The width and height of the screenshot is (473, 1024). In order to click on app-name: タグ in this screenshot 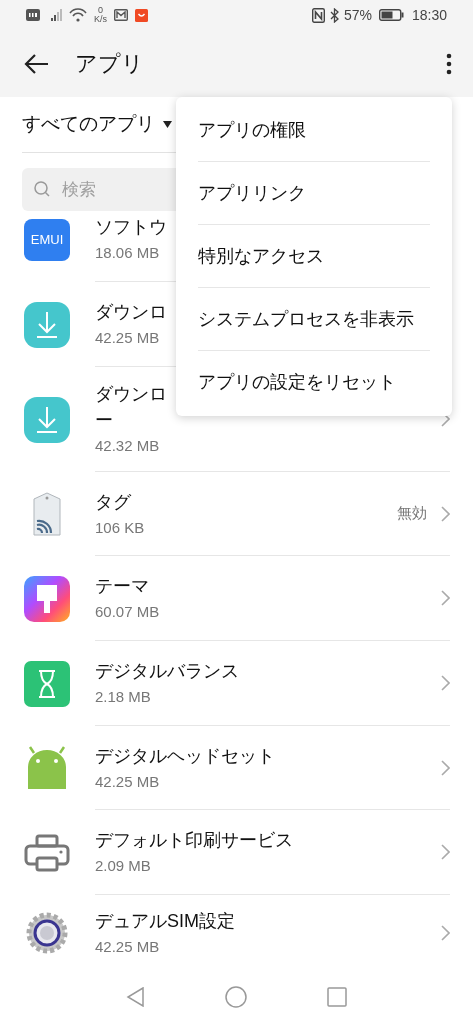, I will do `click(113, 502)`.